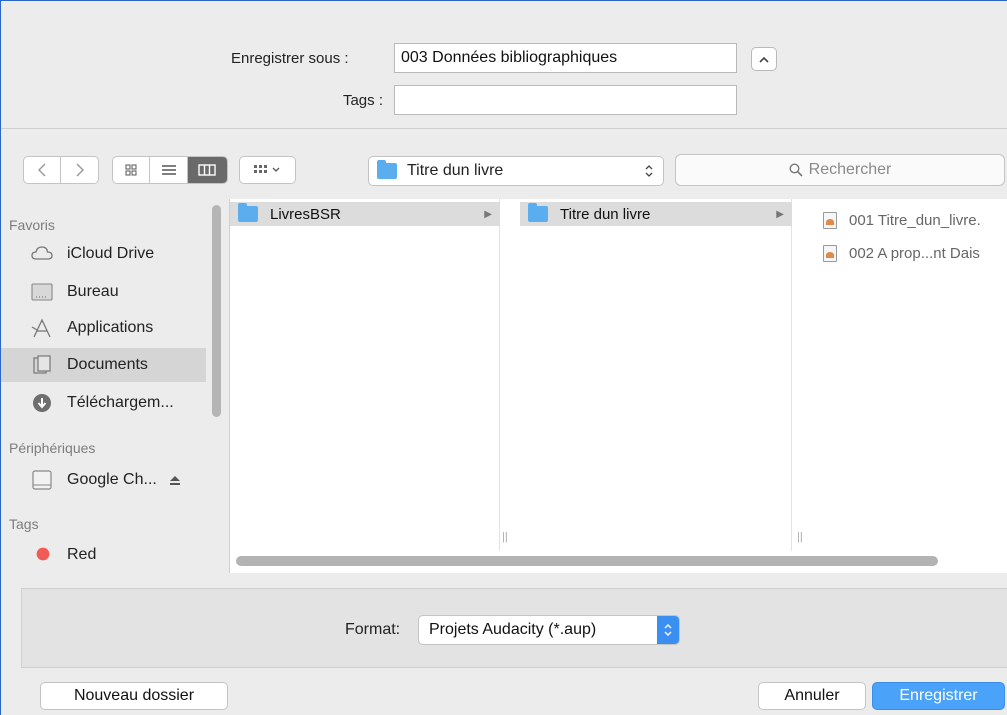 Image resolution: width=1007 pixels, height=715 pixels. I want to click on tags-label: Tags :, so click(362, 100).